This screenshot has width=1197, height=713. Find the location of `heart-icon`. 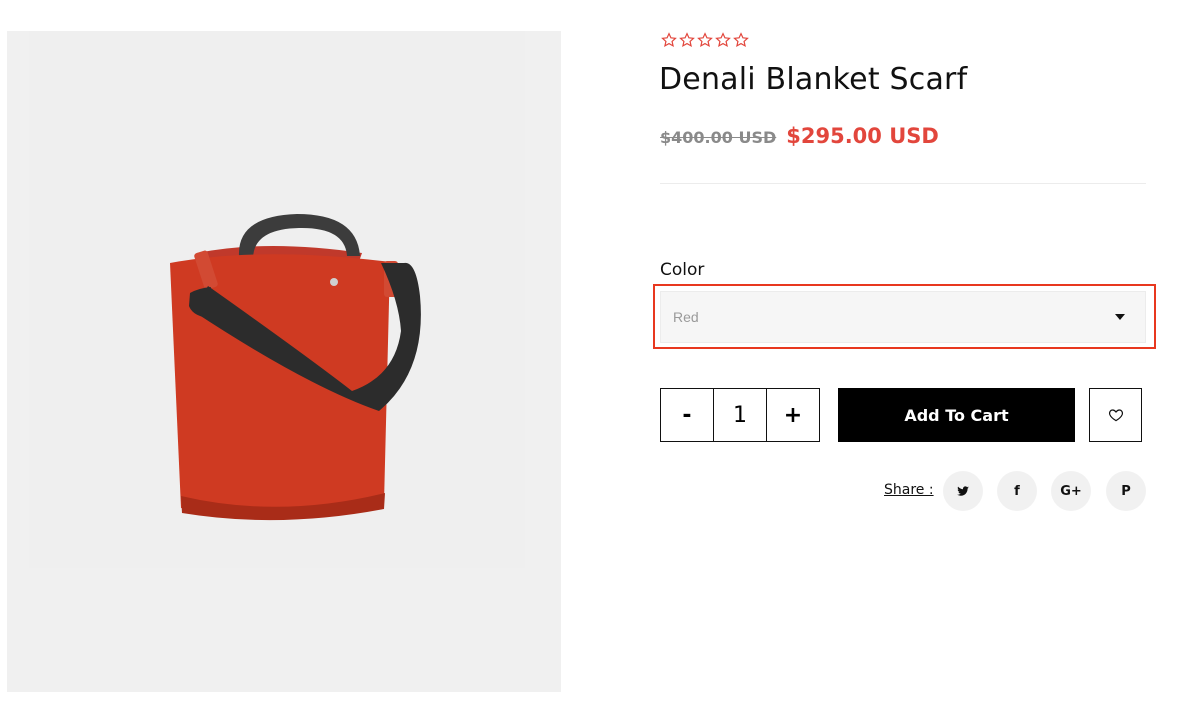

heart-icon is located at coordinates (1115, 415).